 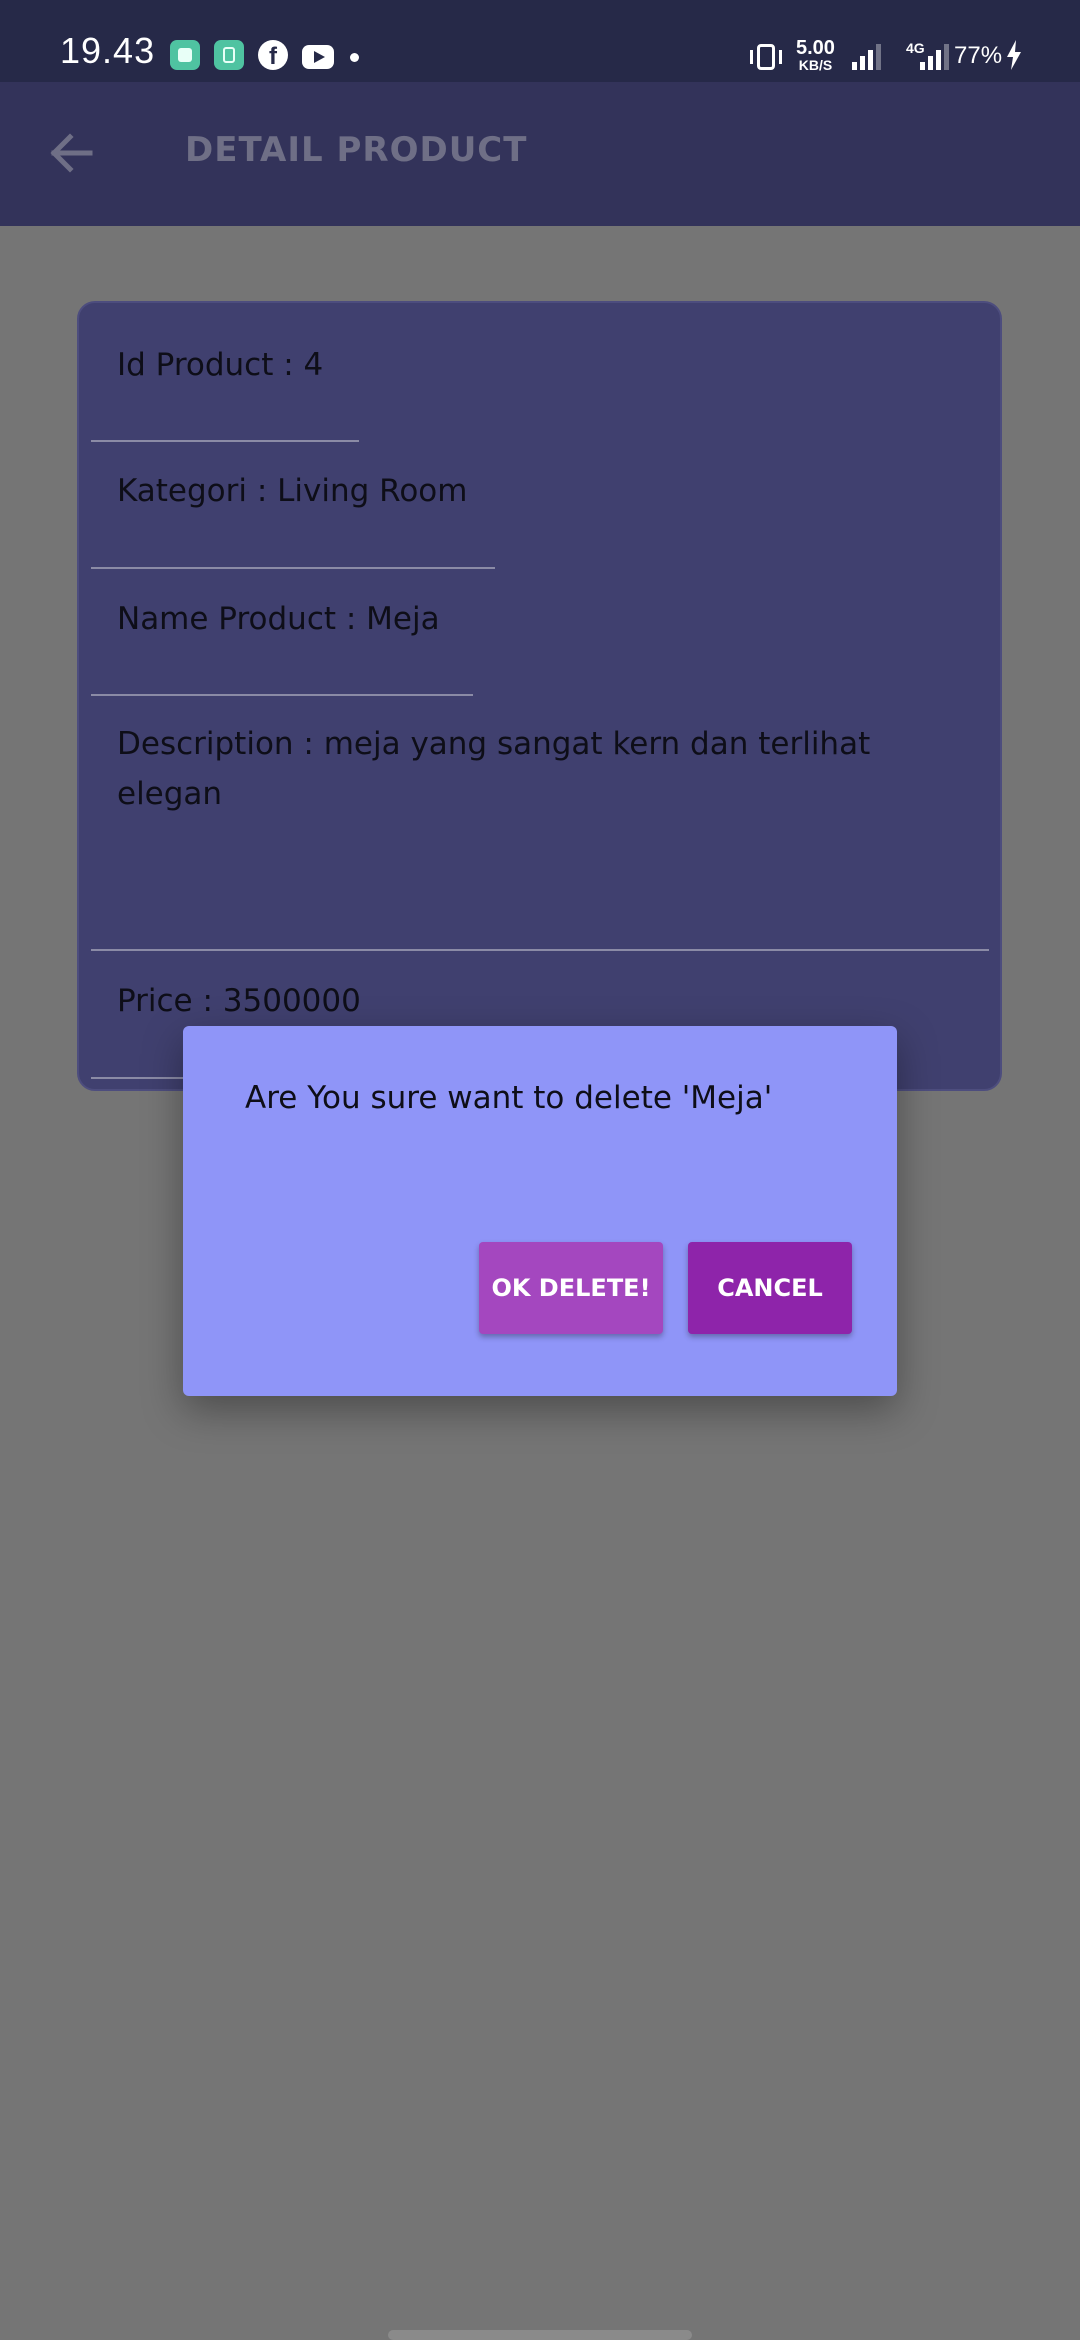 What do you see at coordinates (540, 2335) in the screenshot?
I see `home-indicator` at bounding box center [540, 2335].